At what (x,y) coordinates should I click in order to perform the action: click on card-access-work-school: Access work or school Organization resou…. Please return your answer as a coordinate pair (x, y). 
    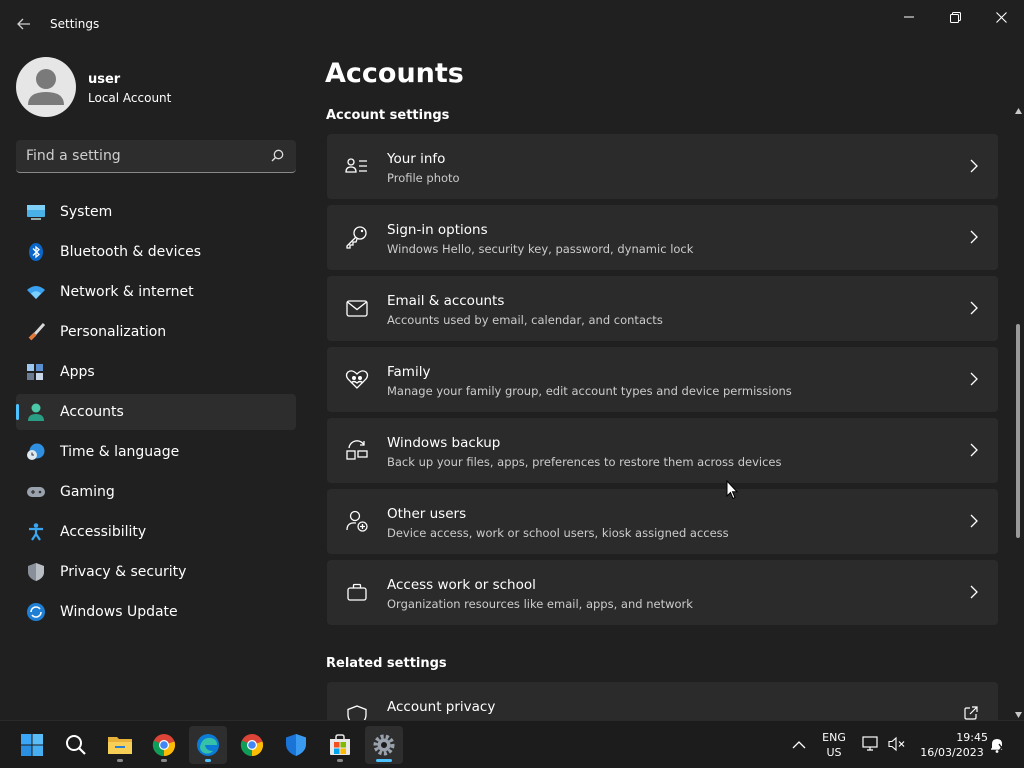
    Looking at the image, I should click on (662, 592).